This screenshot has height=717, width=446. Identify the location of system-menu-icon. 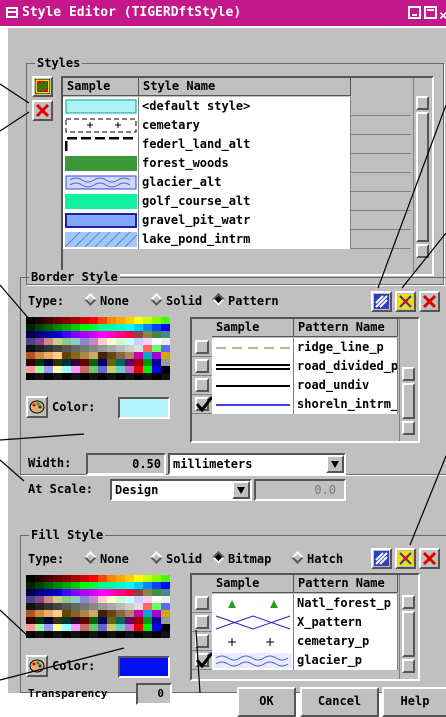
(12, 12).